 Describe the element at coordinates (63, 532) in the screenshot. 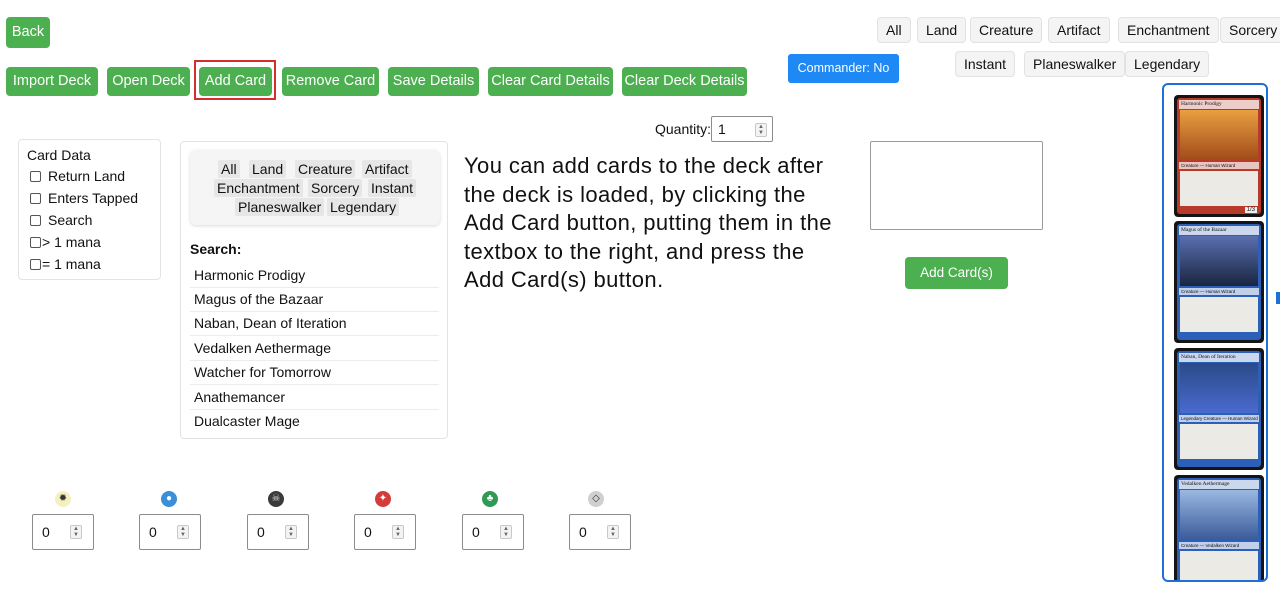

I see `white-mana-input: 0 ▲ ▼` at that location.